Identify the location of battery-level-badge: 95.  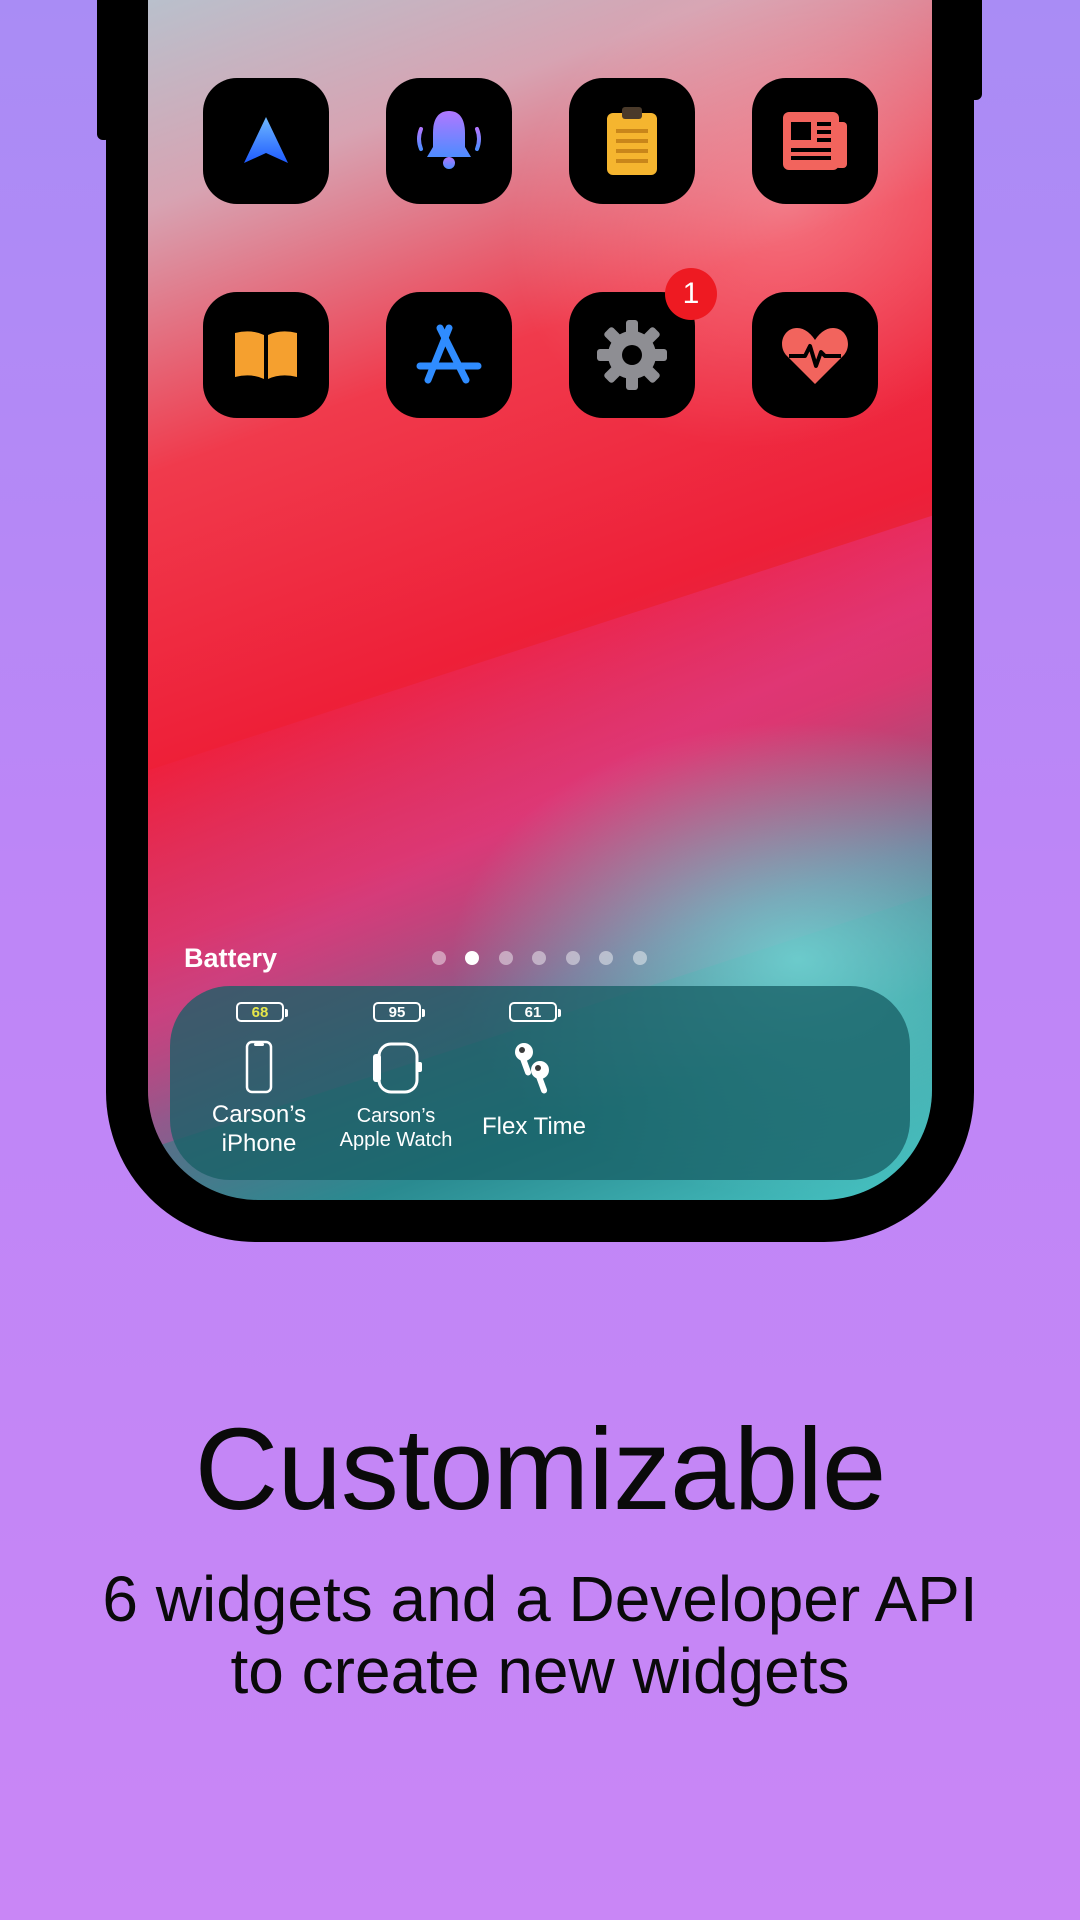
(399, 1012).